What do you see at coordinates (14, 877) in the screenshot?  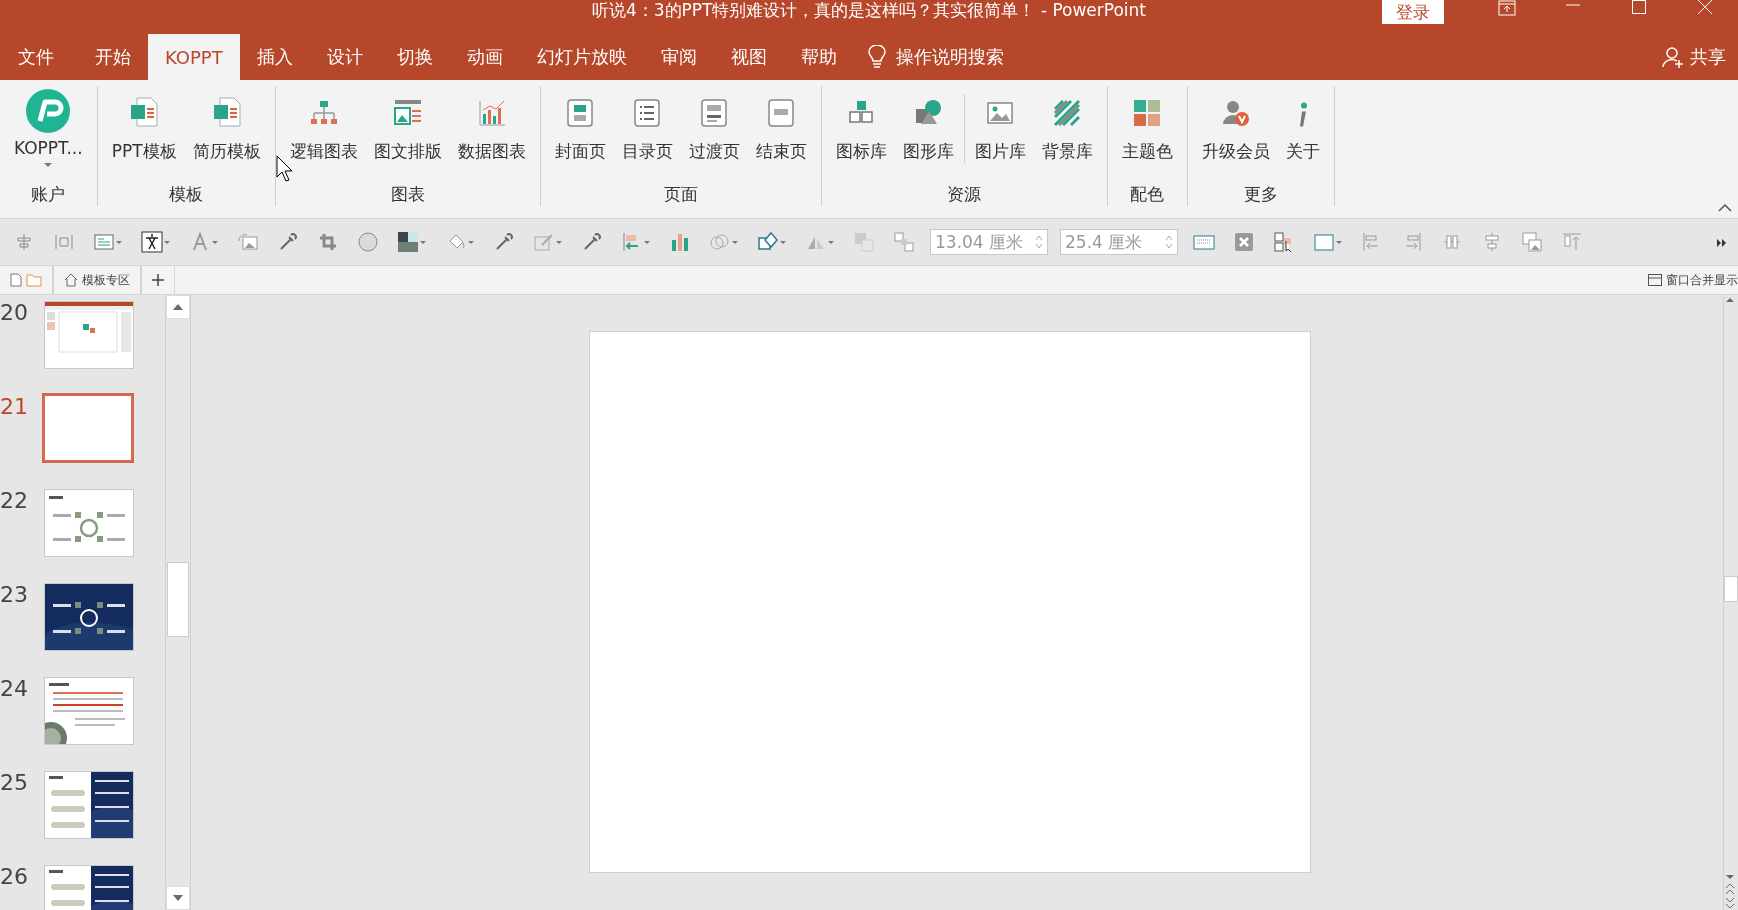 I see `slide-number: 26` at bounding box center [14, 877].